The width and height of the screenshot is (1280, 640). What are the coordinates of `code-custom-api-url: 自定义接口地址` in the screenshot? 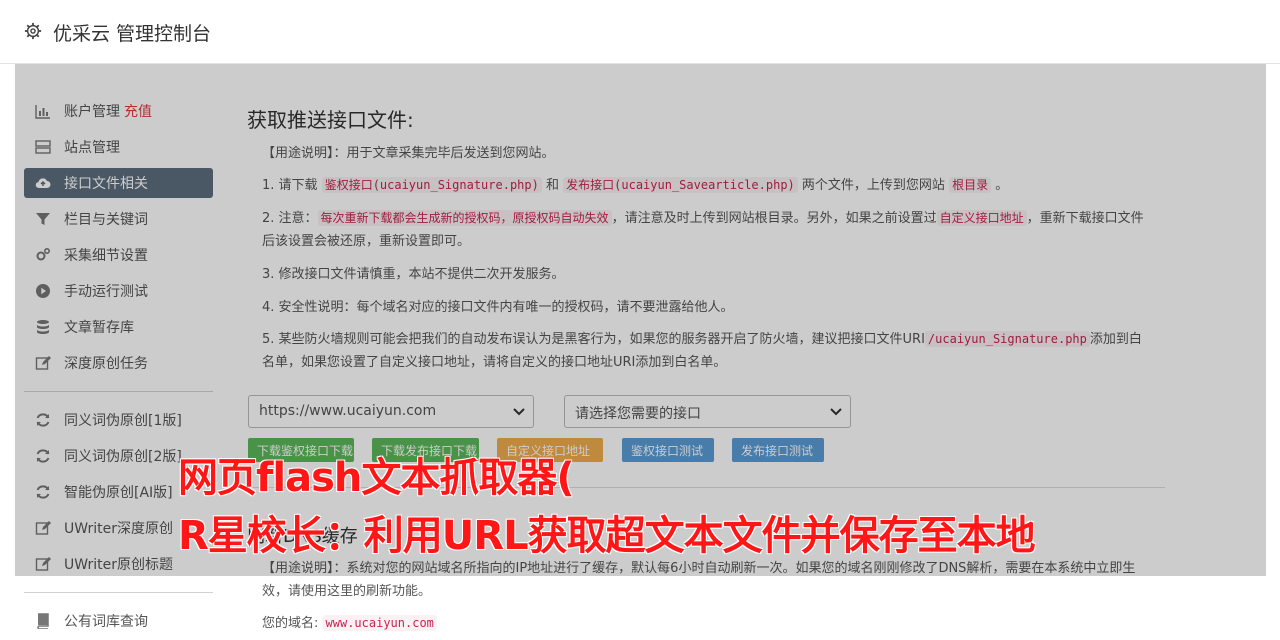 It's located at (981, 218).